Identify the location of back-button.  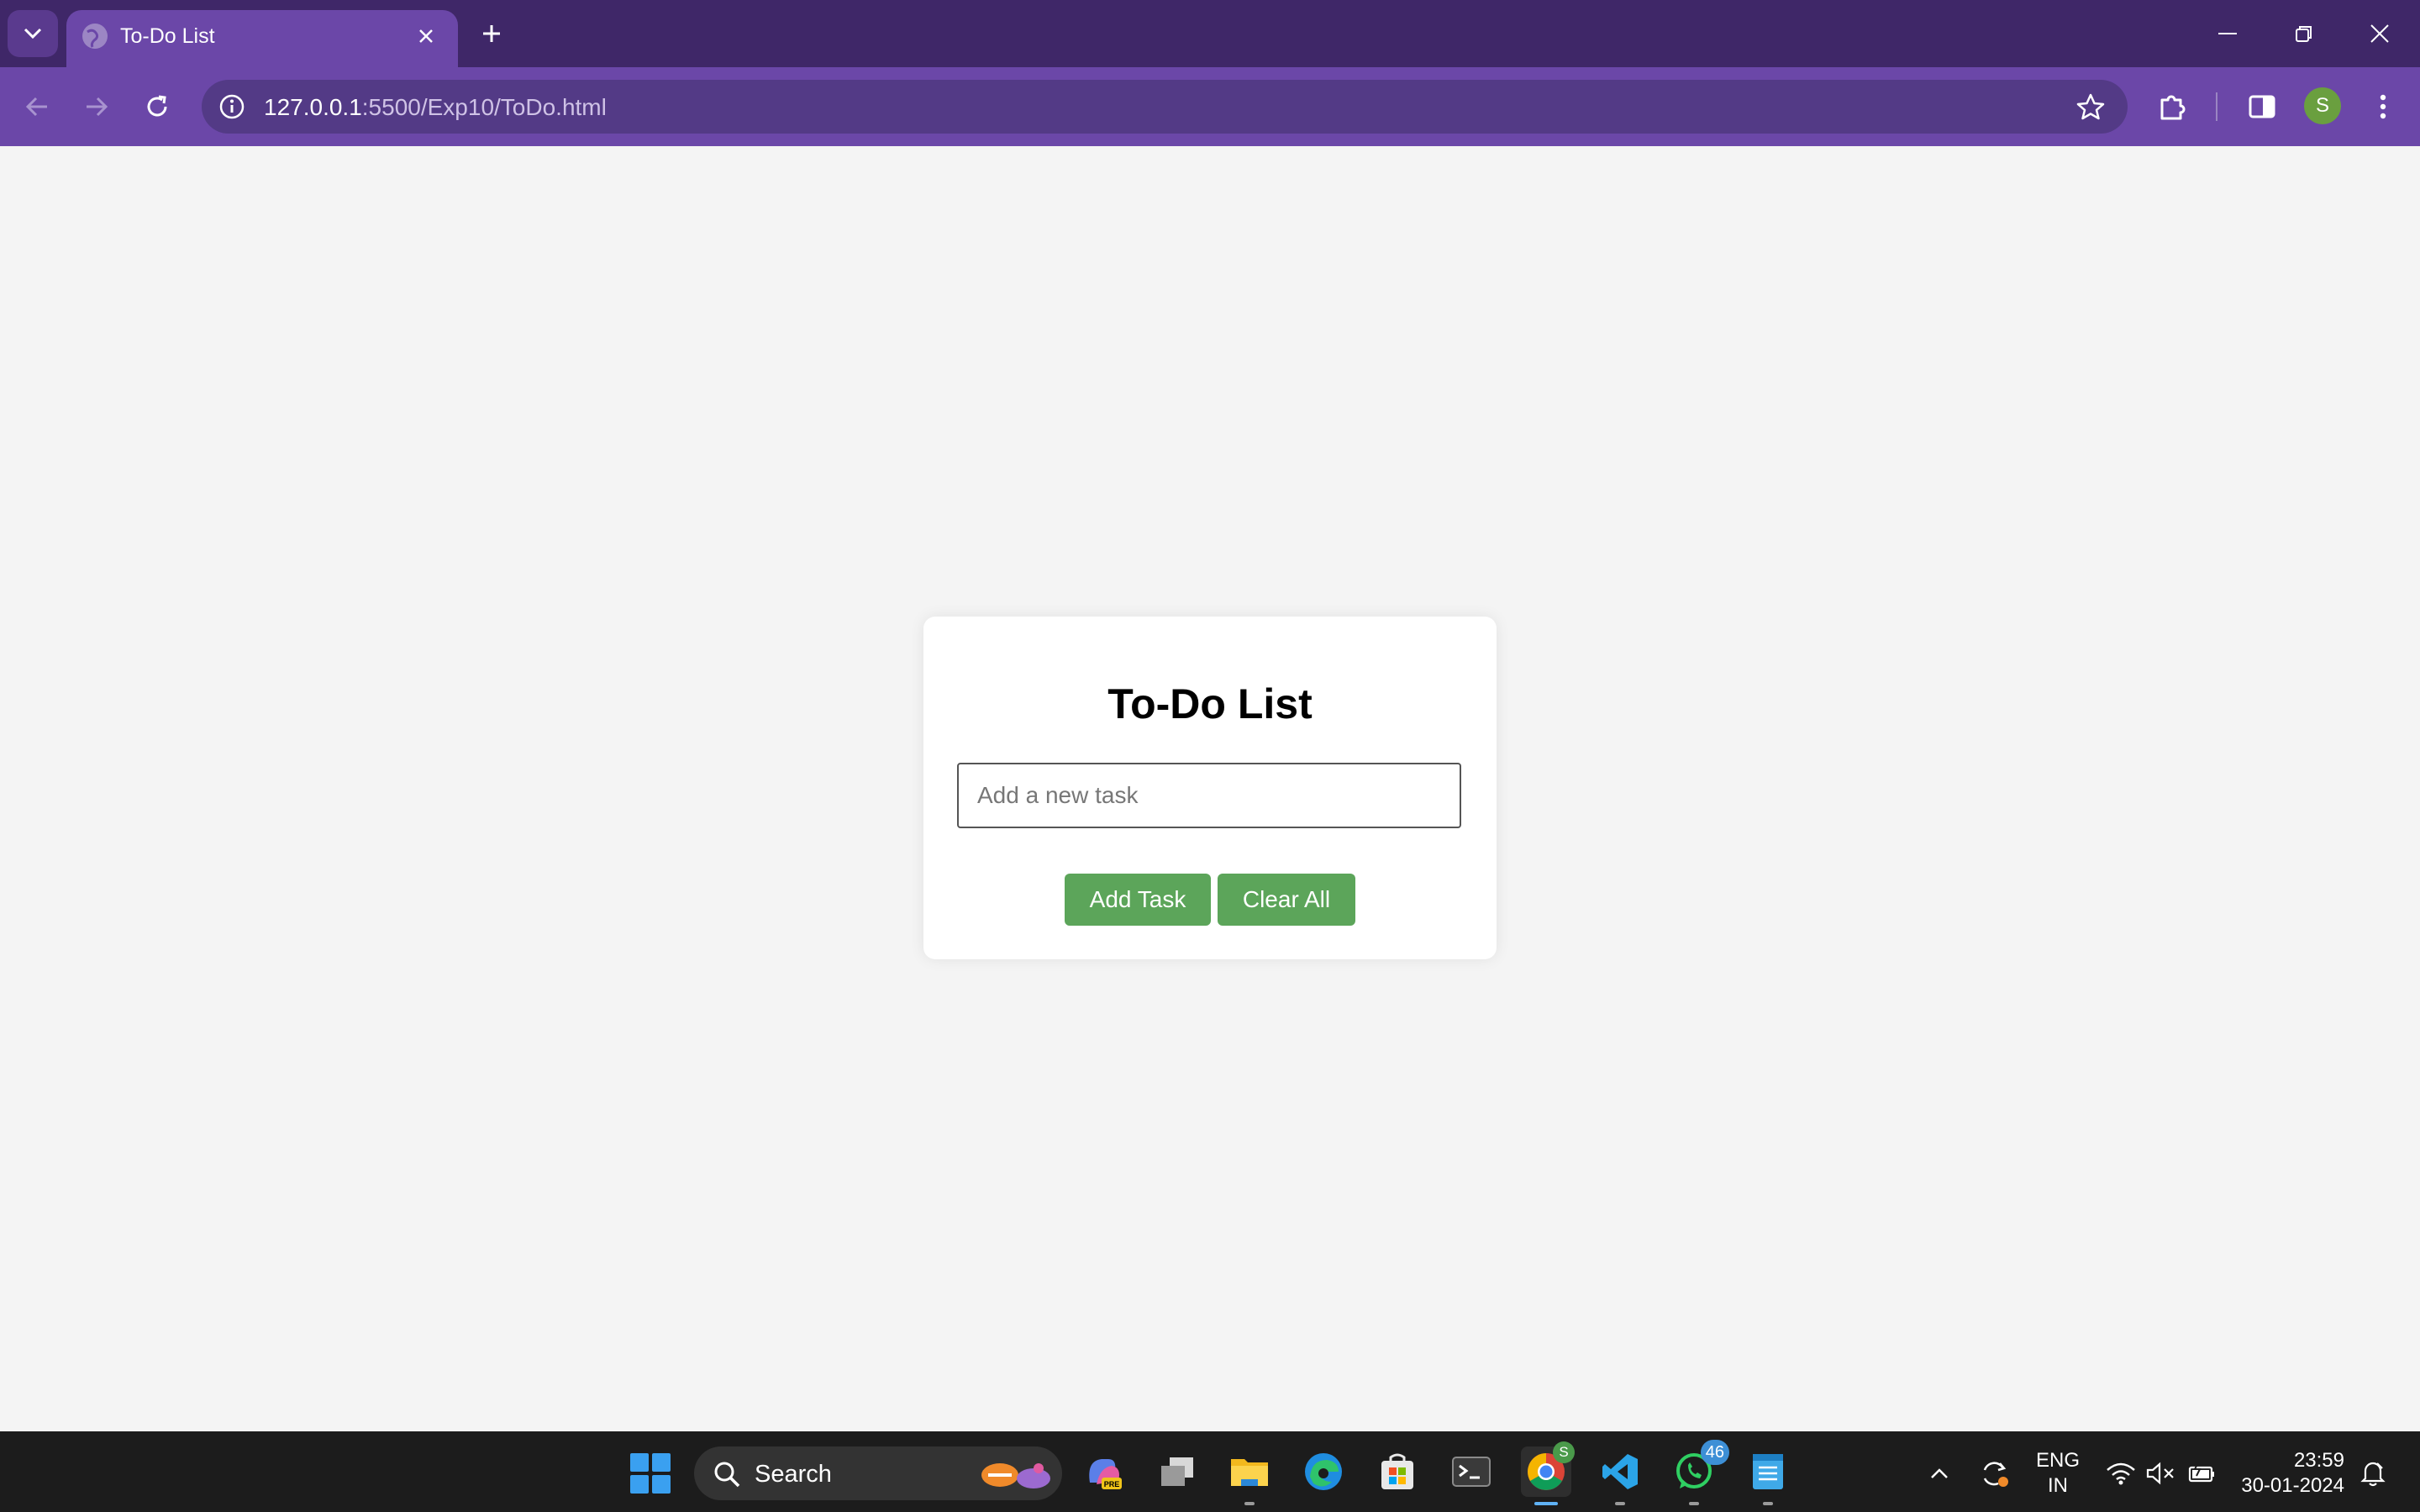
(37, 106).